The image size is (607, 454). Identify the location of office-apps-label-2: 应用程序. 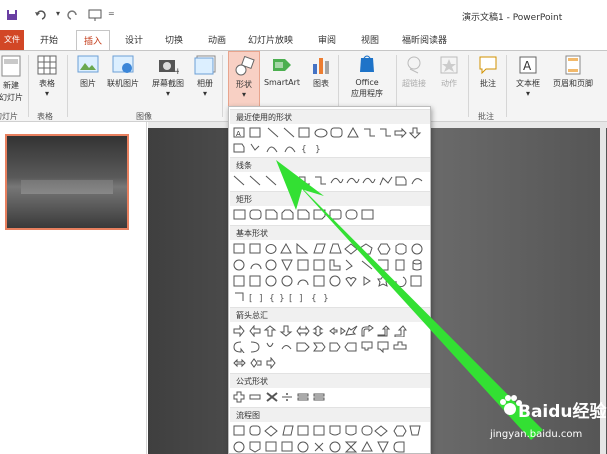
(367, 93).